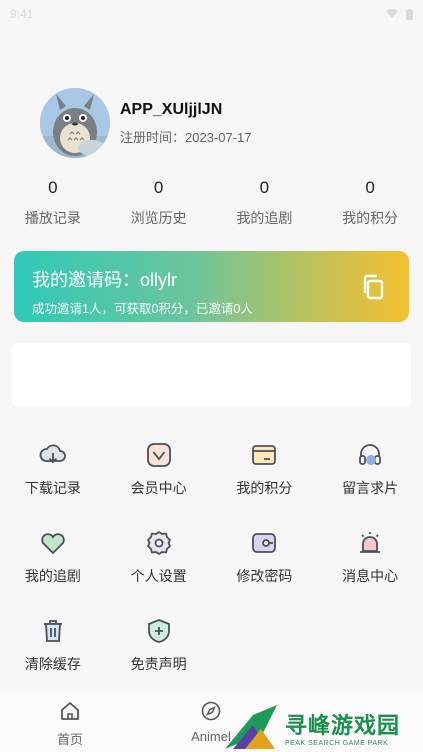  Describe the element at coordinates (370, 576) in the screenshot. I see `menu-item-label: 消息中心` at that location.